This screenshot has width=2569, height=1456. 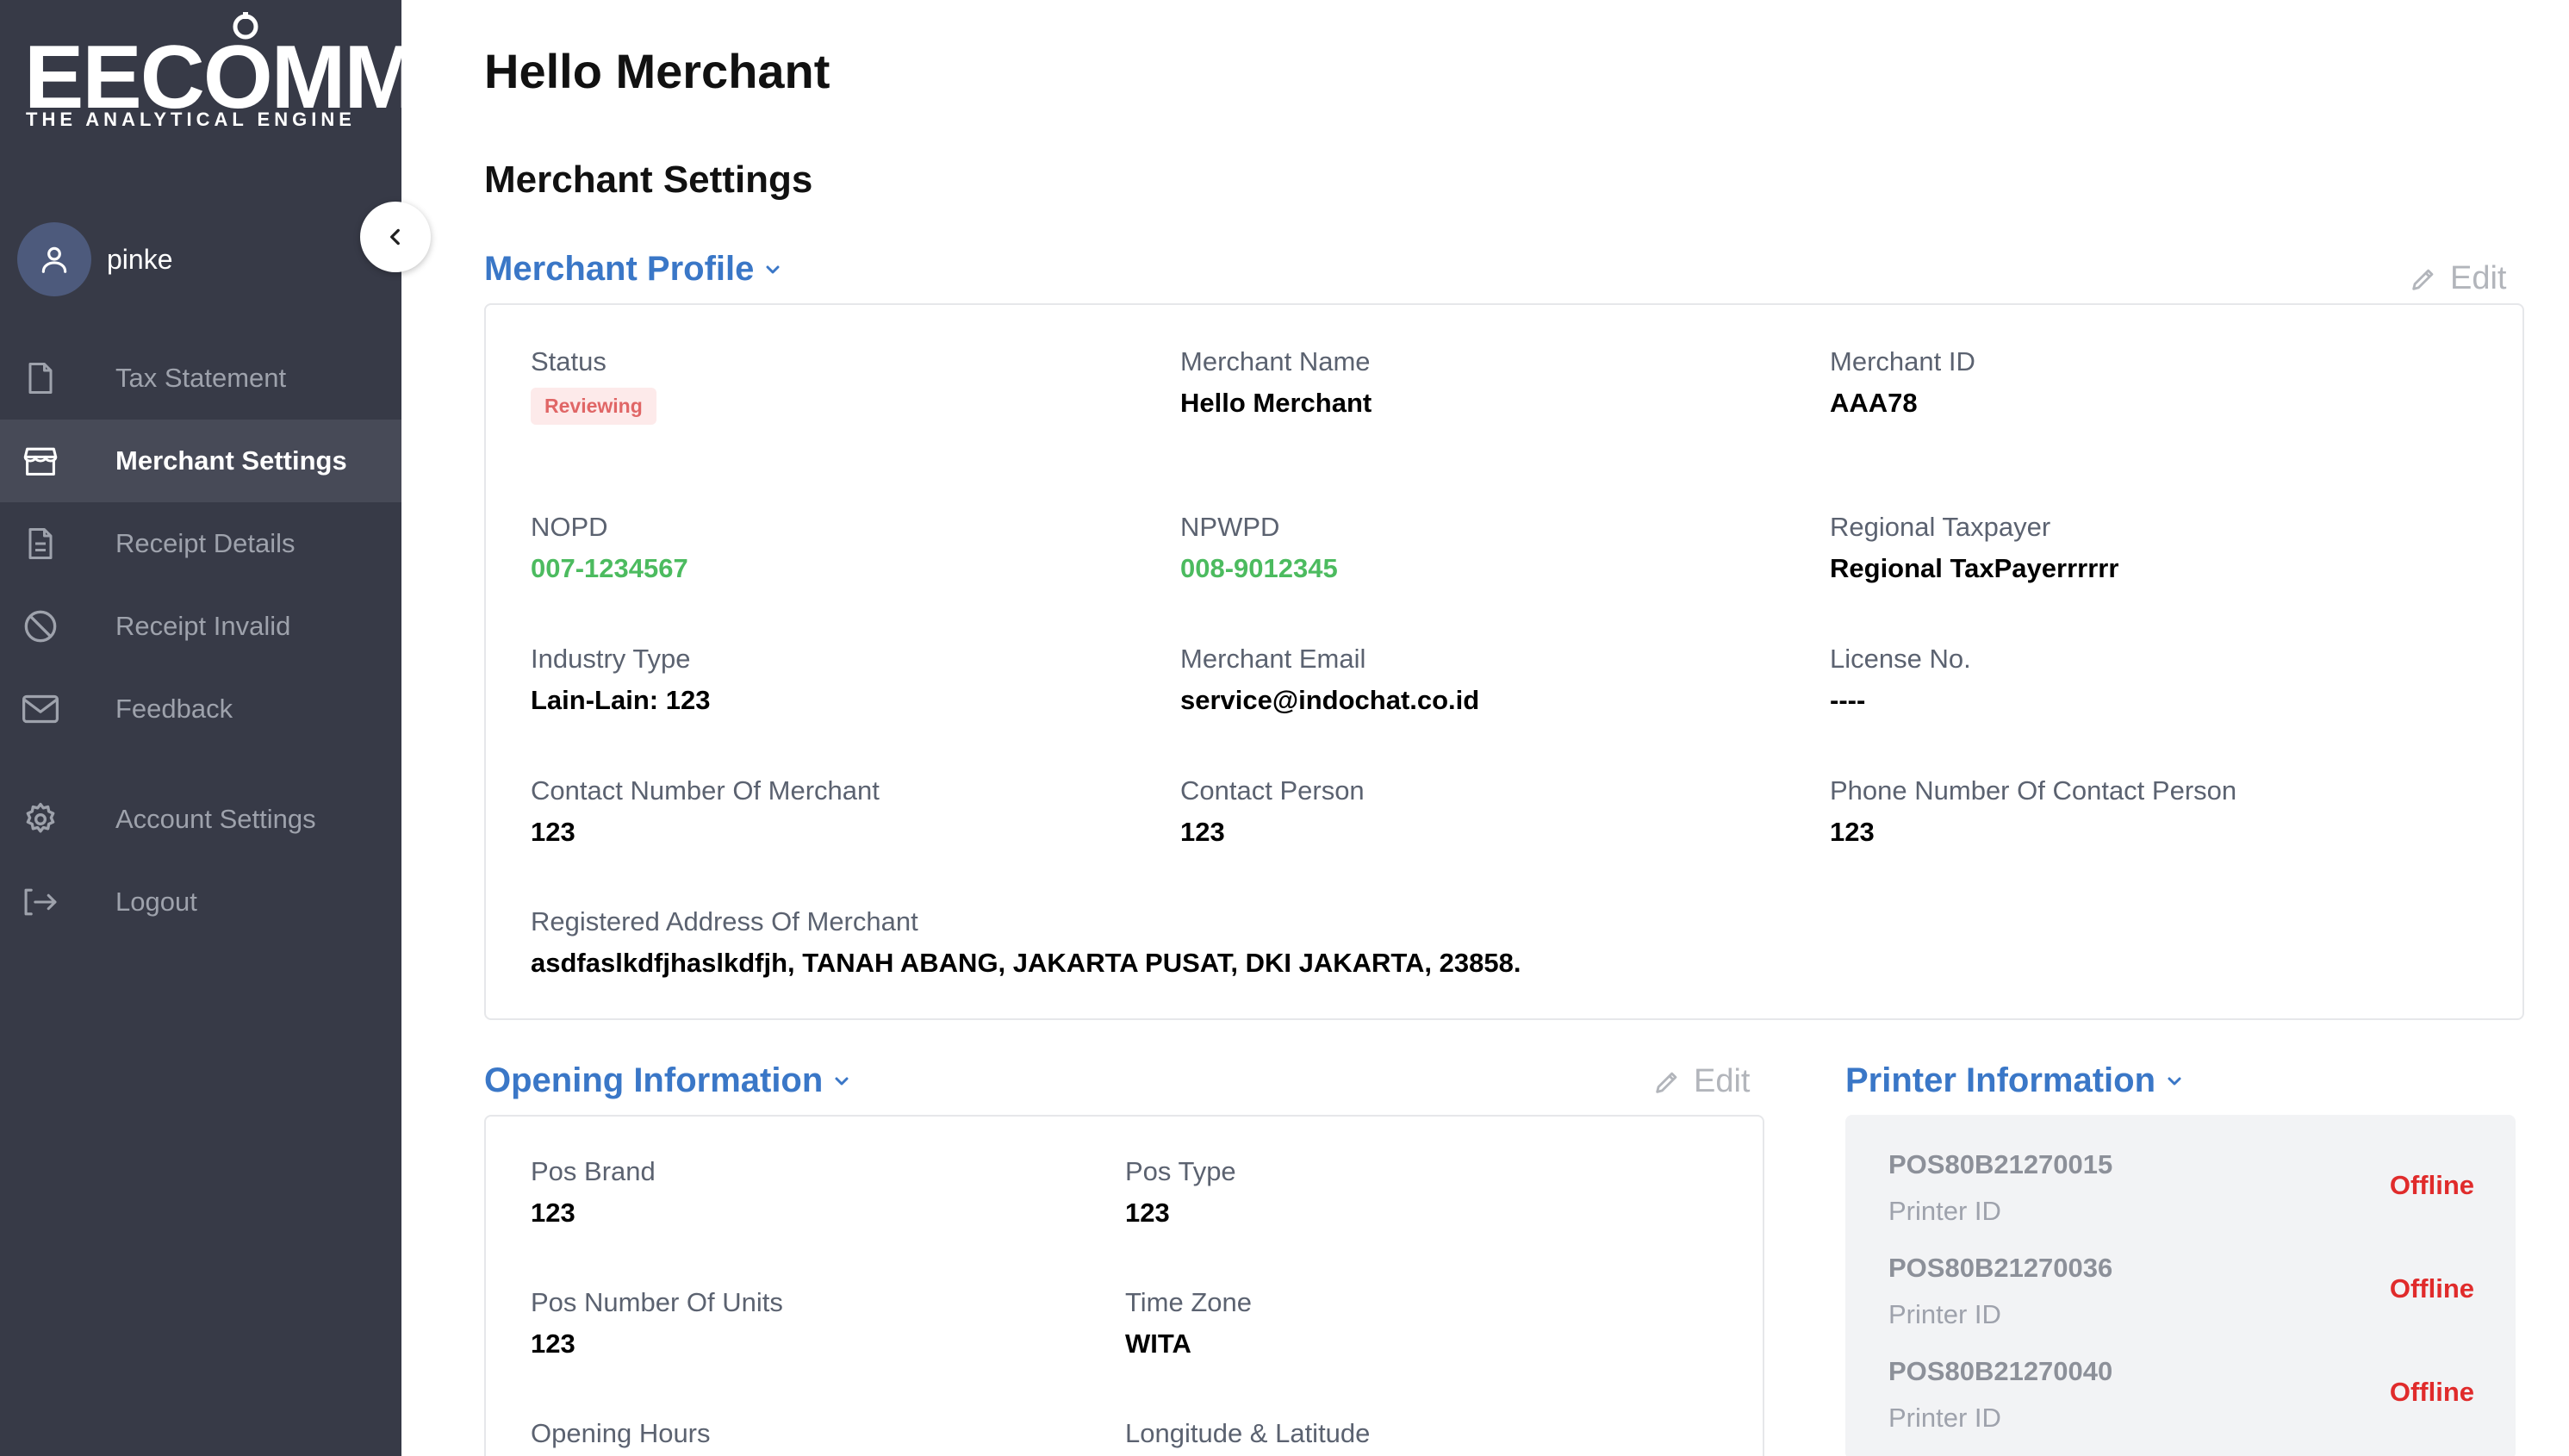 I want to click on field-label: Regional Taxpayer, so click(x=1940, y=527).